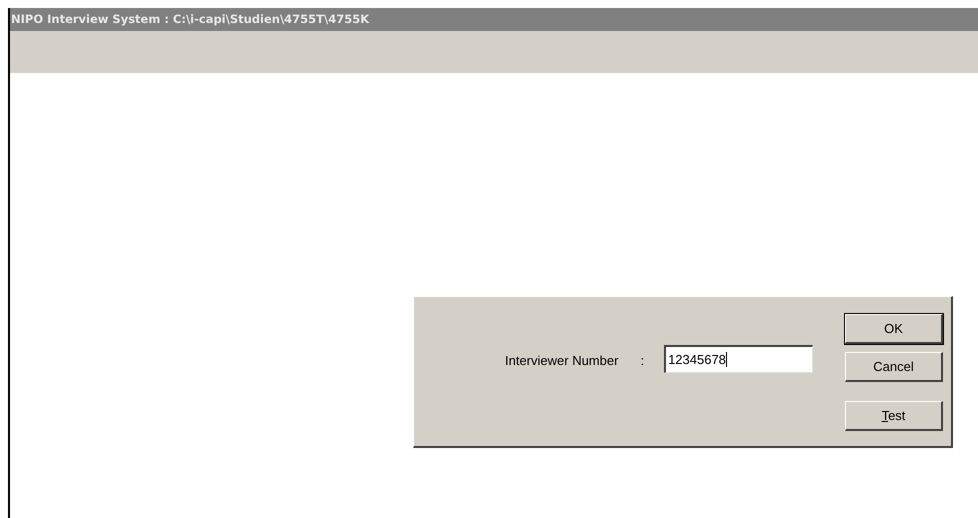  Describe the element at coordinates (190, 19) in the screenshot. I see `window-title: NIPO Interview System : C:\i-capi\Studien\4755T\4755K` at that location.